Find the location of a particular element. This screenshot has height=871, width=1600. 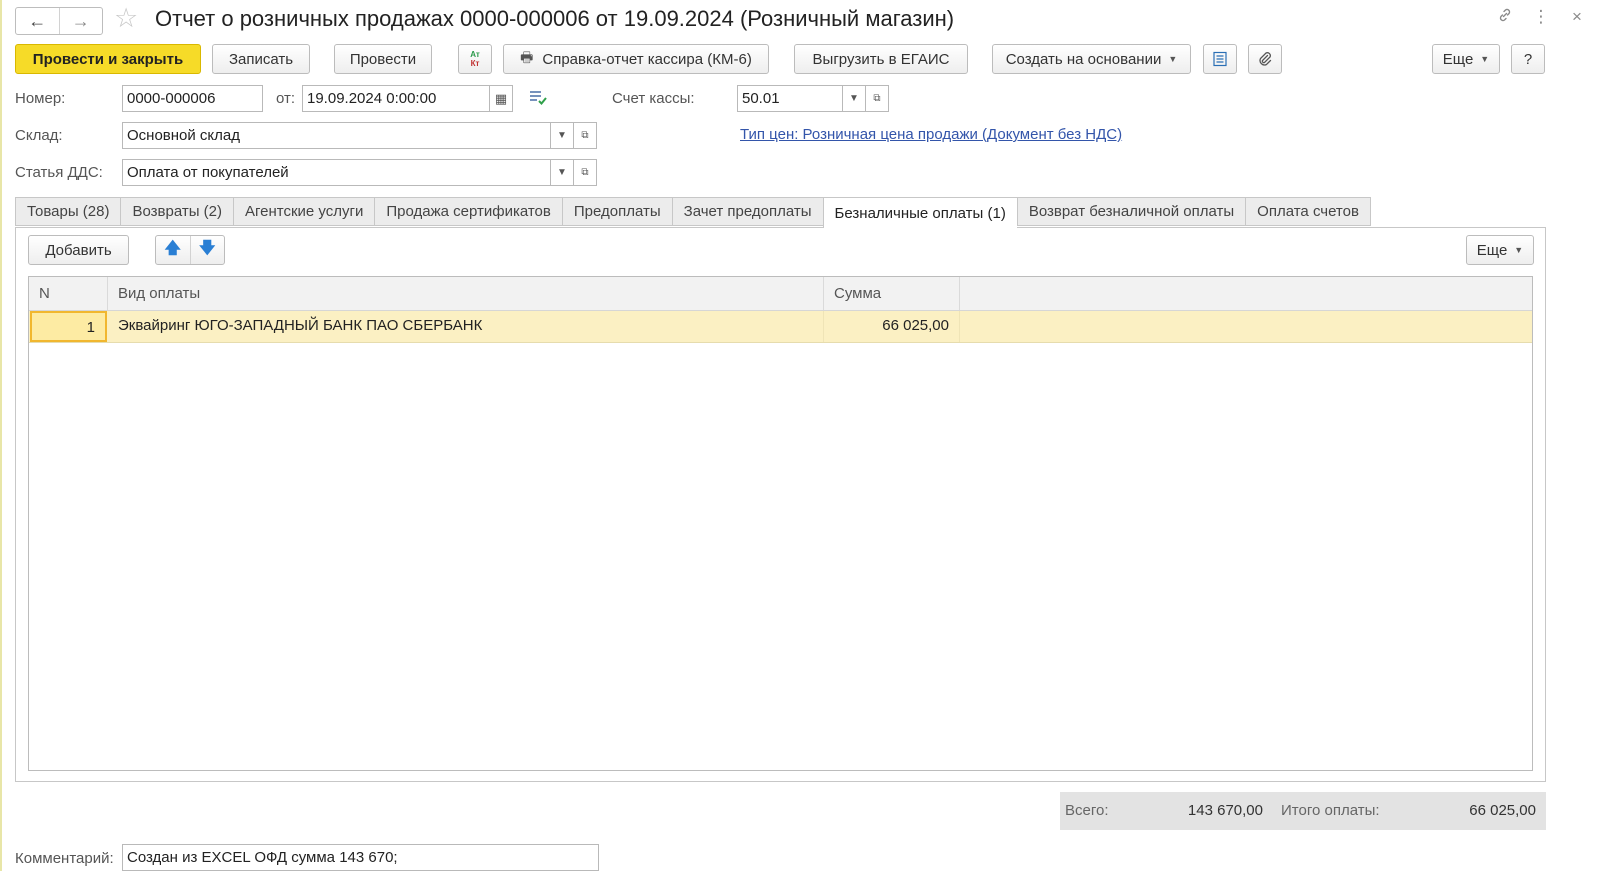

create-based-on-button: Создать на основании ▼ is located at coordinates (1091, 59).